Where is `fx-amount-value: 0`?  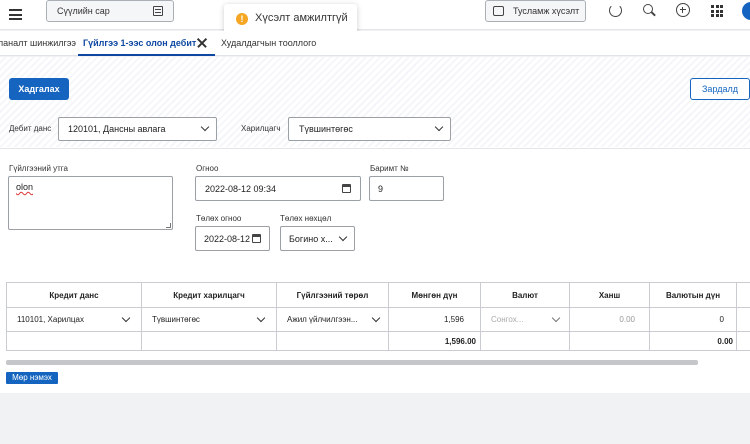 fx-amount-value: 0 is located at coordinates (721, 319).